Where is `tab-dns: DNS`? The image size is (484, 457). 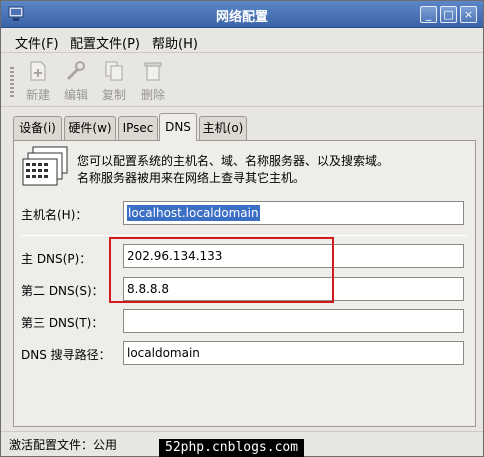
tab-dns: DNS is located at coordinates (178, 127).